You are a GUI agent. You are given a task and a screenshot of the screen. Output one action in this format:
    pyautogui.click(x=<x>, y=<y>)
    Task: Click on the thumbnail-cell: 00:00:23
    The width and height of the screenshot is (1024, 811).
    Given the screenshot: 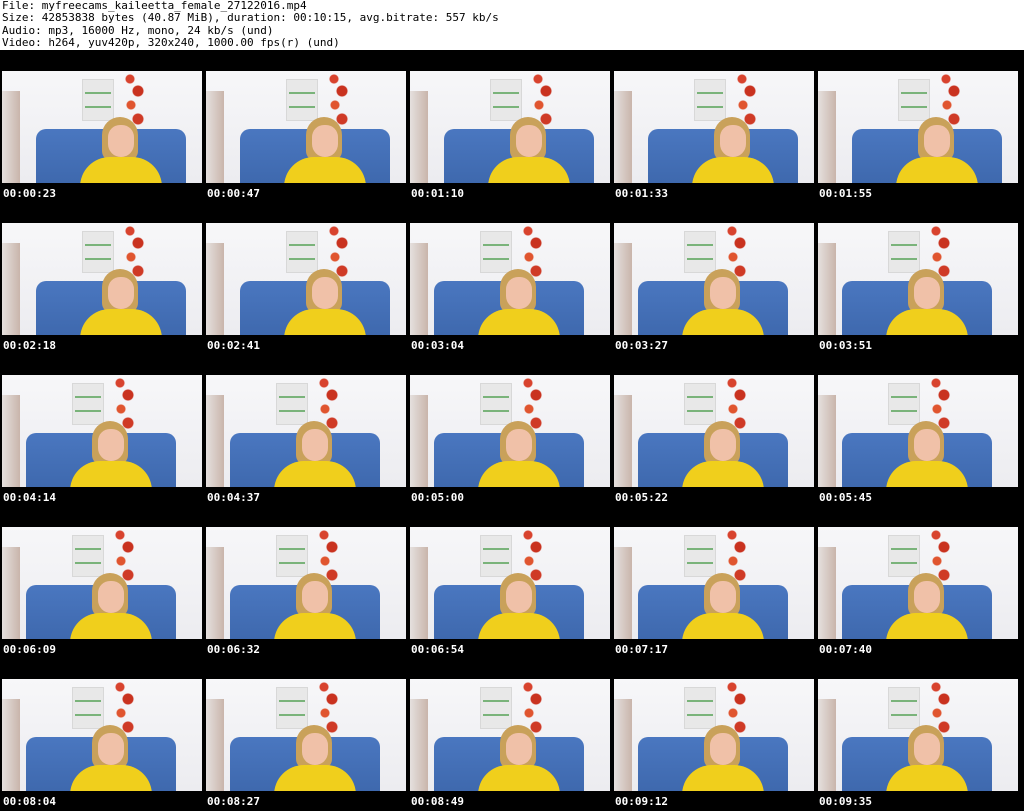 What is the action you would take?
    pyautogui.click(x=102, y=126)
    